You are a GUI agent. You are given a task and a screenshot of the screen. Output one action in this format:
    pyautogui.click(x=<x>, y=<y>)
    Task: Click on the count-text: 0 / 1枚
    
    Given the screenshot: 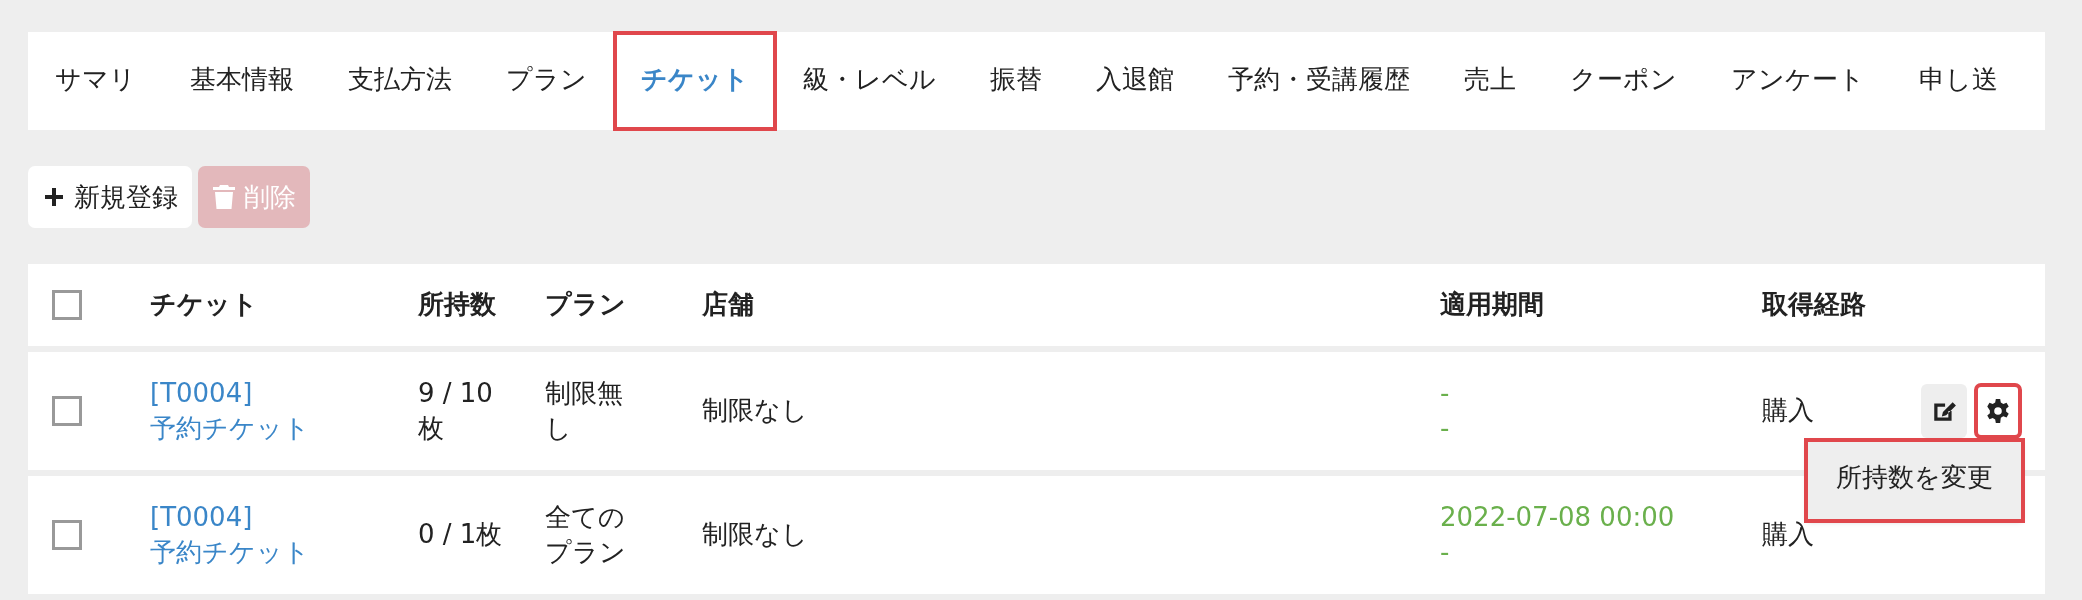 What is the action you would take?
    pyautogui.click(x=460, y=534)
    